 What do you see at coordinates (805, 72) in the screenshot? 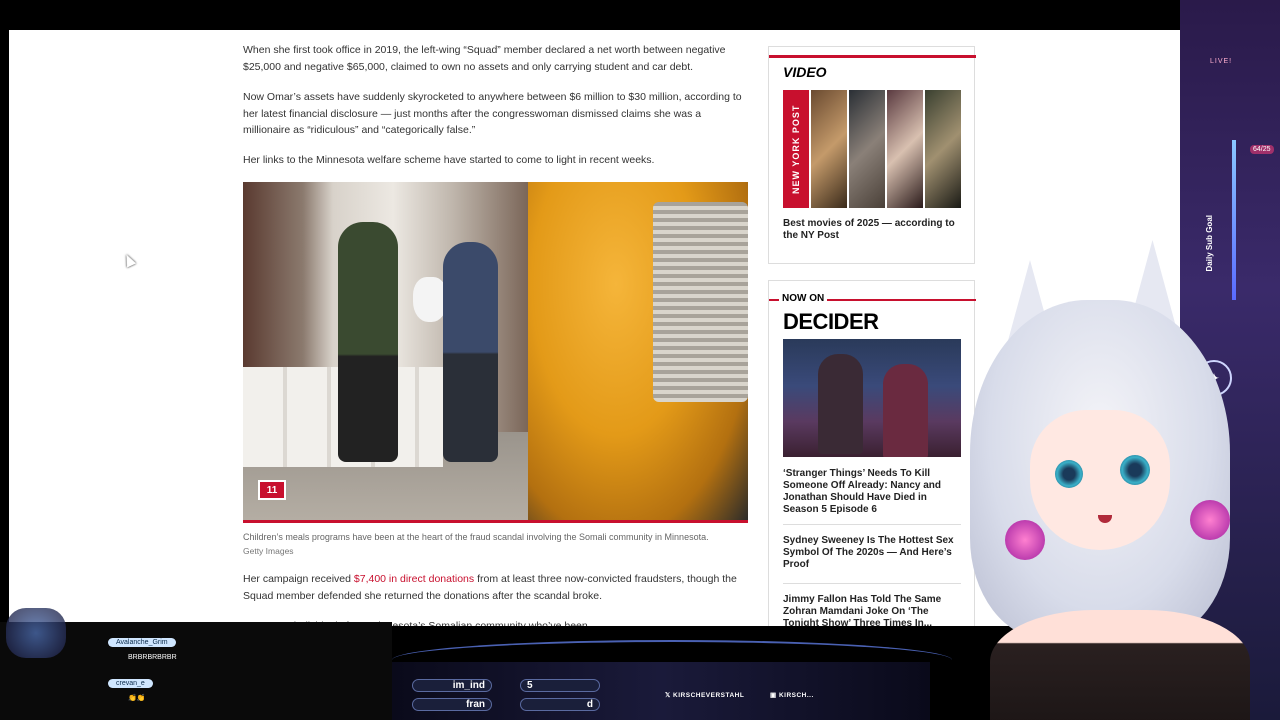
I see `video-label: VIDEO` at bounding box center [805, 72].